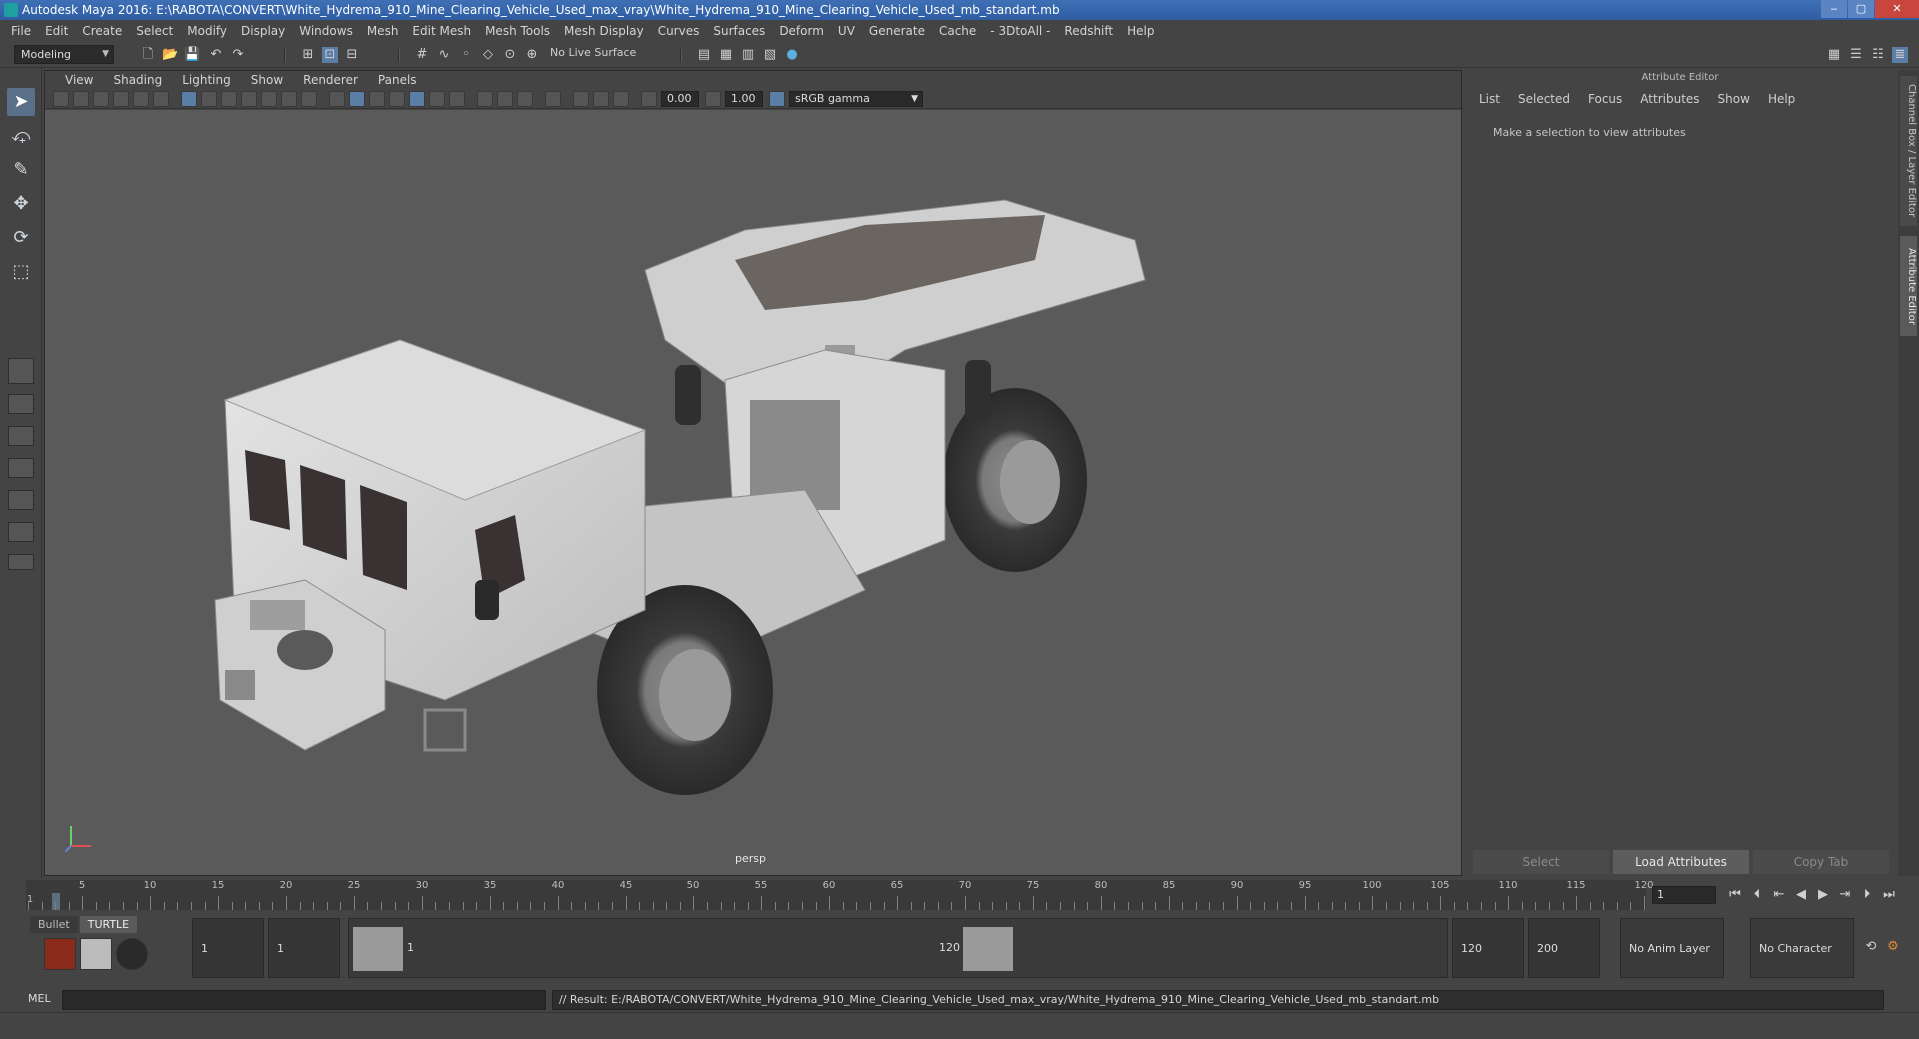  Describe the element at coordinates (54, 924) in the screenshot. I see `shelf-tab-bullet: Bullet` at that location.